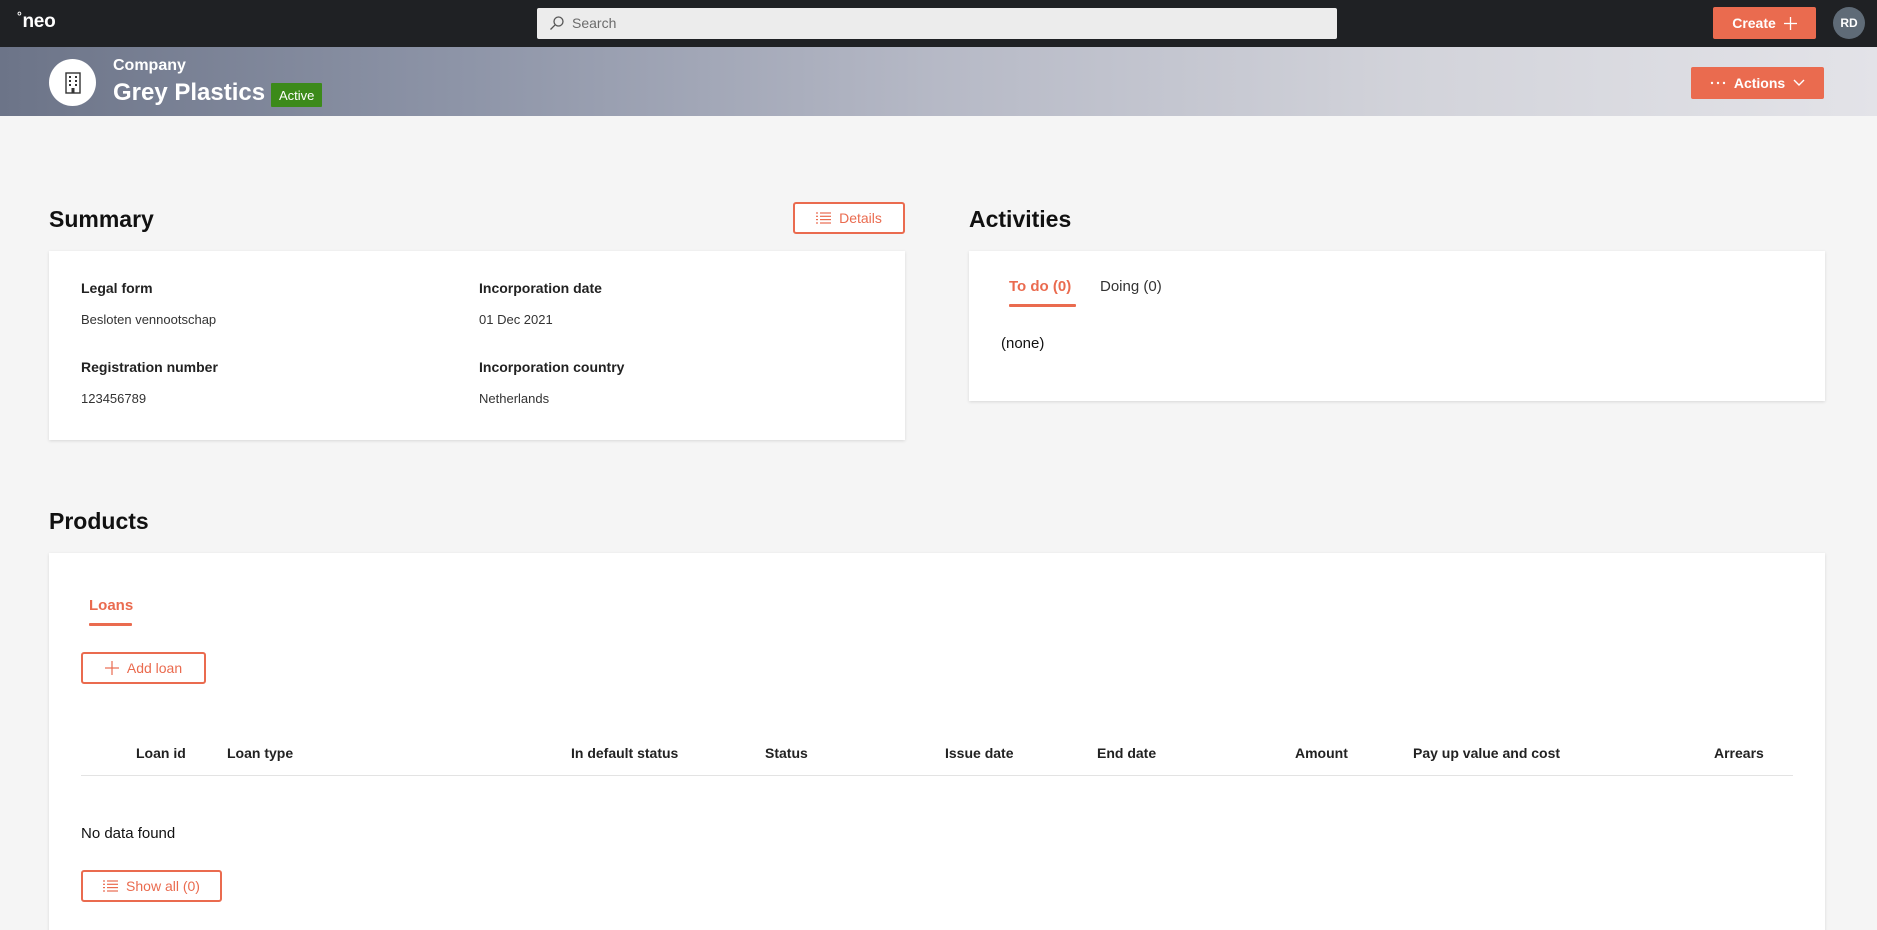 The height and width of the screenshot is (930, 1877). Describe the element at coordinates (149, 319) in the screenshot. I see `legal-form-value: Besloten vennootschap` at that location.